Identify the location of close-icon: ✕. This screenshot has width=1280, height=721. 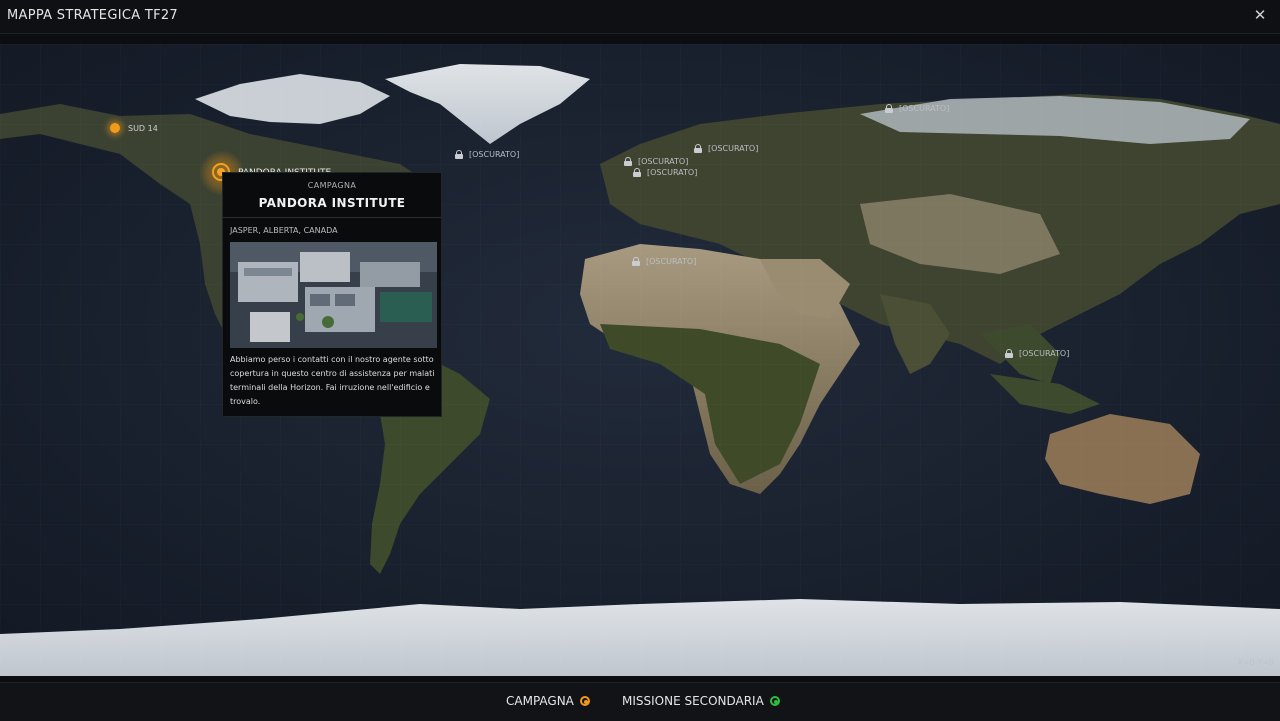
(1260, 15).